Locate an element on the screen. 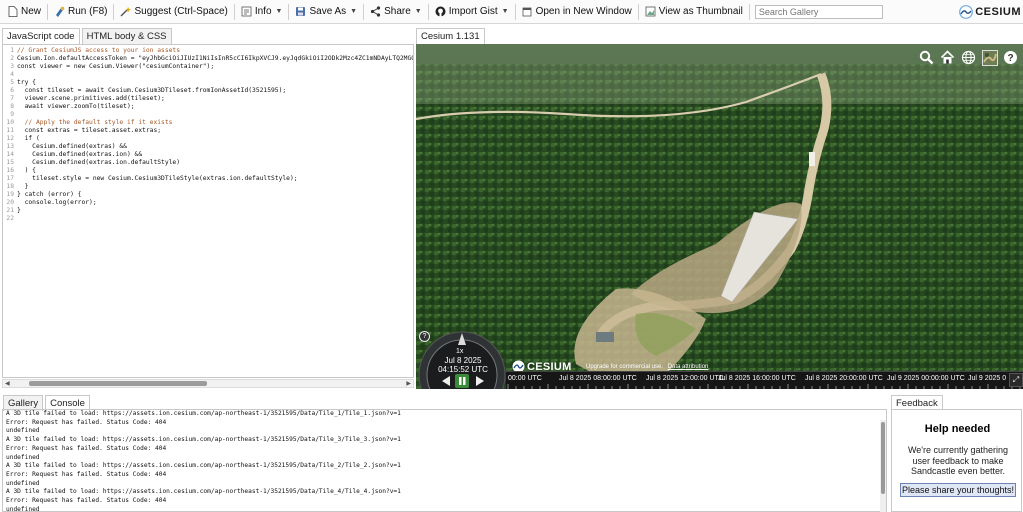 The width and height of the screenshot is (1023, 512). new-file-icon is located at coordinates (12, 11).